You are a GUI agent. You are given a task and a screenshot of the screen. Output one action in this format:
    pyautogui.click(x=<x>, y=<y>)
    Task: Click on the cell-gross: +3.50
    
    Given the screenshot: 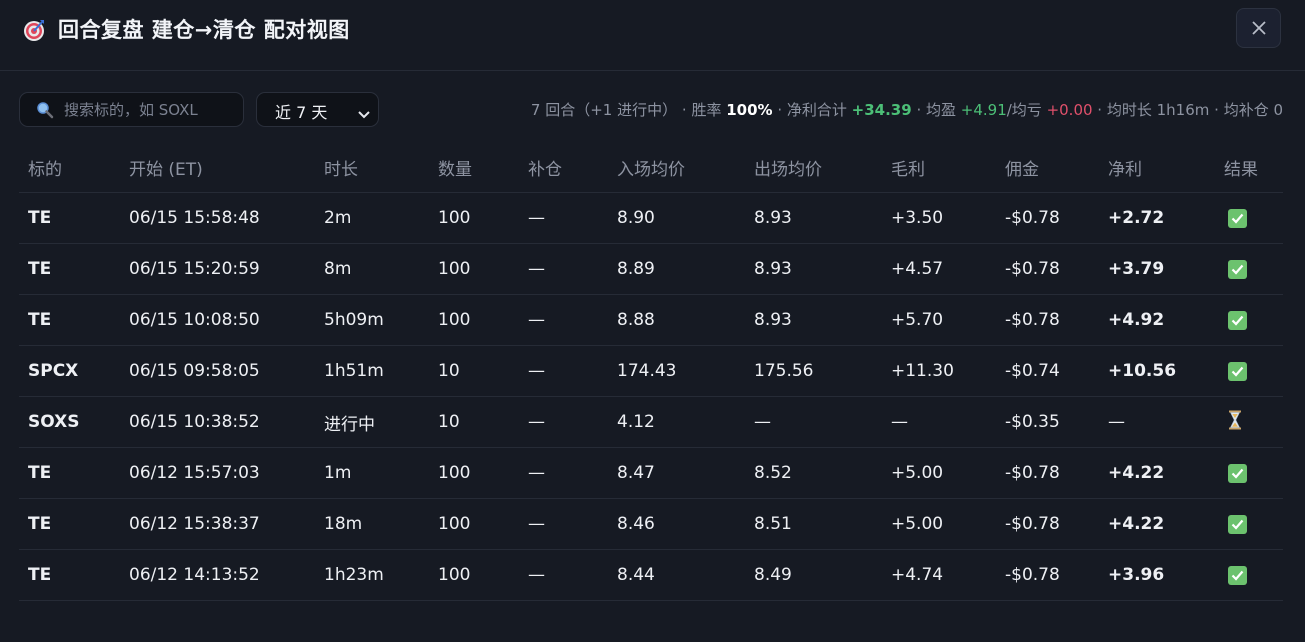 What is the action you would take?
    pyautogui.click(x=939, y=218)
    